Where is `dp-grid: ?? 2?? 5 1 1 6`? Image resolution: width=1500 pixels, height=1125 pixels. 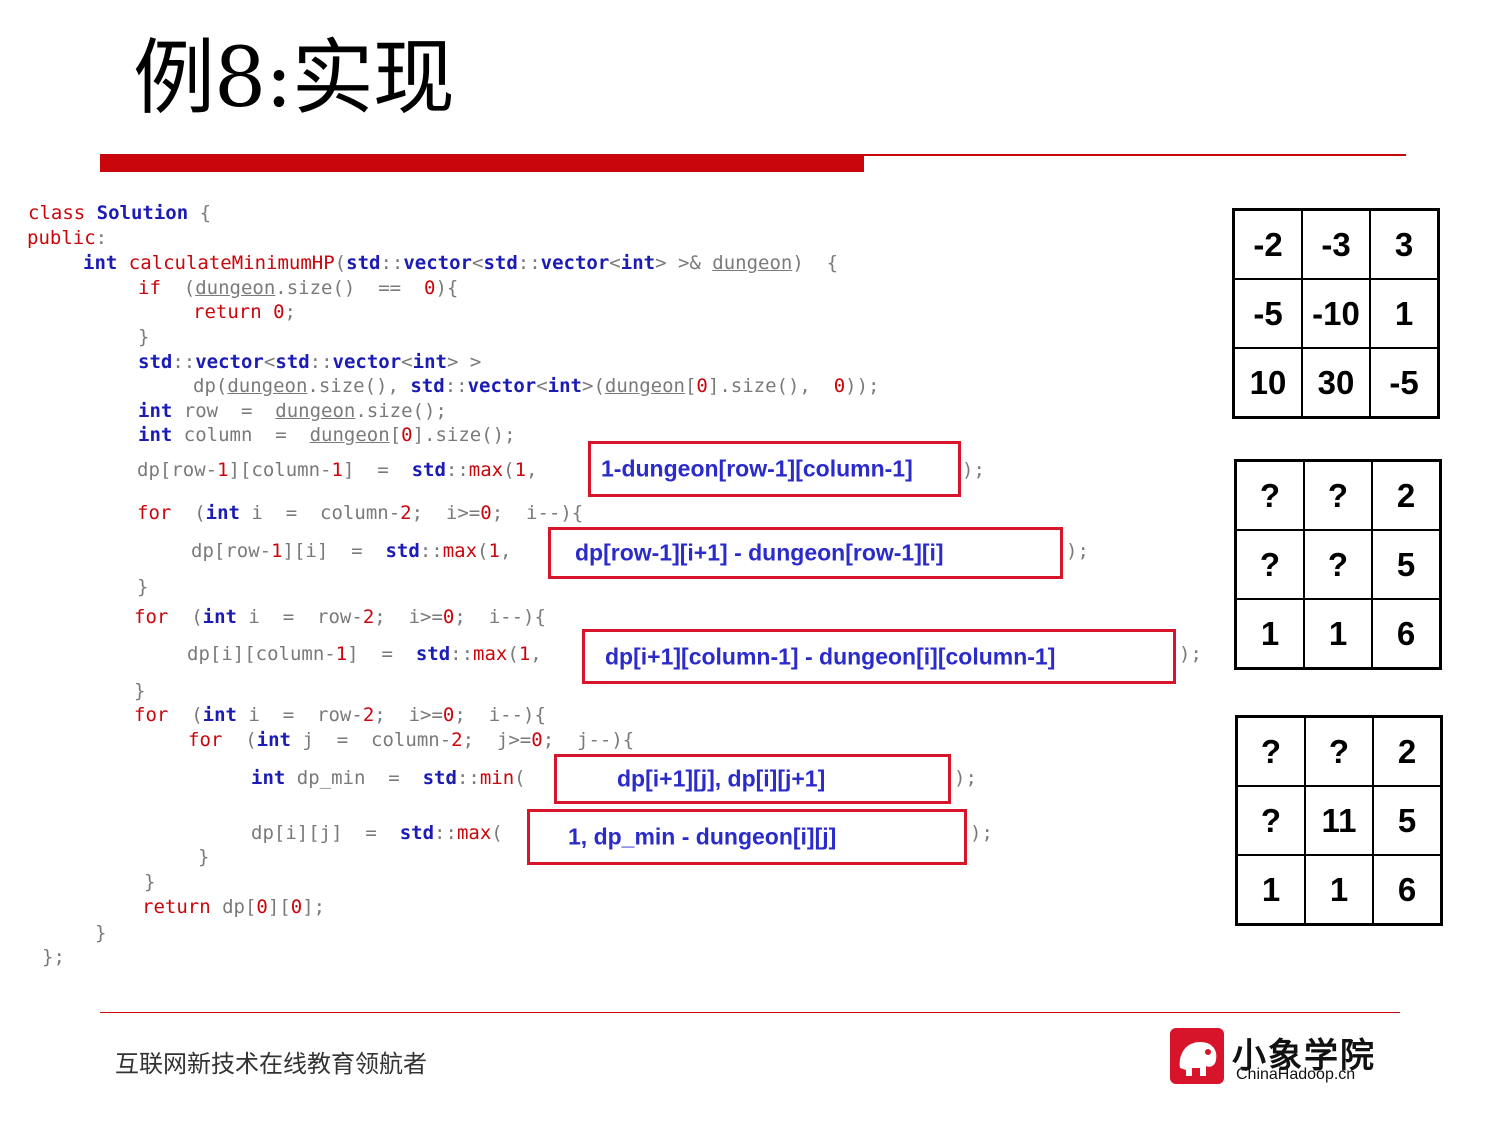
dp-grid: ?? 2?? 5 1 1 6 is located at coordinates (1338, 564).